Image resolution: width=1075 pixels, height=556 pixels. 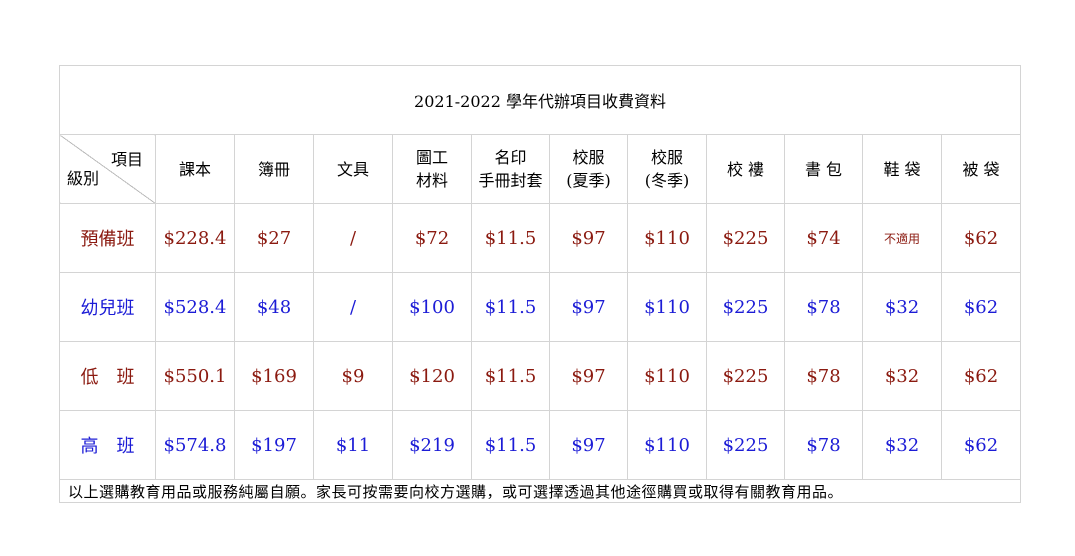 What do you see at coordinates (431, 157) in the screenshot?
I see `column-header-label: 圖工` at bounding box center [431, 157].